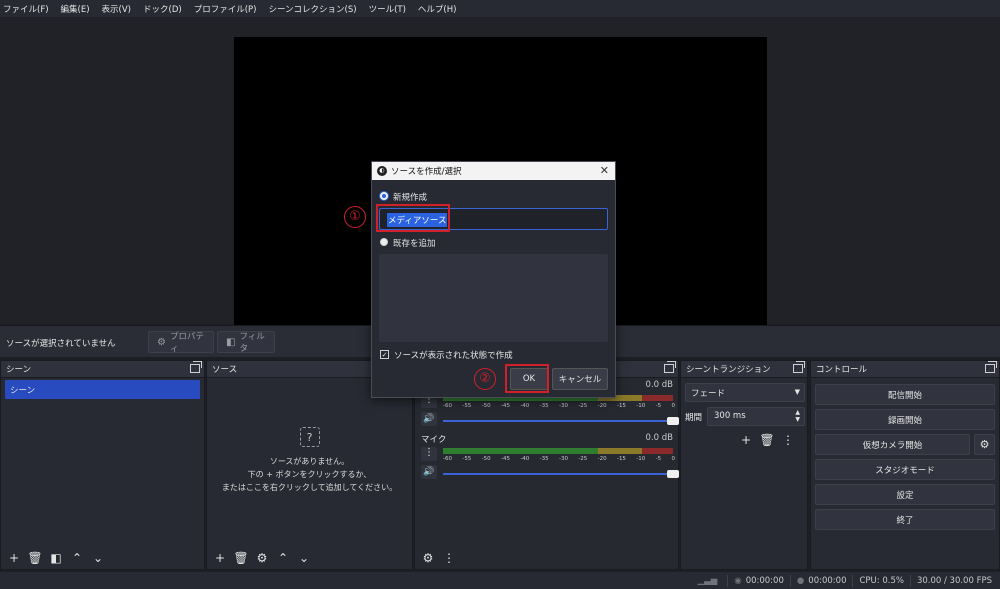 The width and height of the screenshot is (1000, 589). What do you see at coordinates (905, 469) in the screenshot?
I see `studio-mode-button: スタジオモード` at bounding box center [905, 469].